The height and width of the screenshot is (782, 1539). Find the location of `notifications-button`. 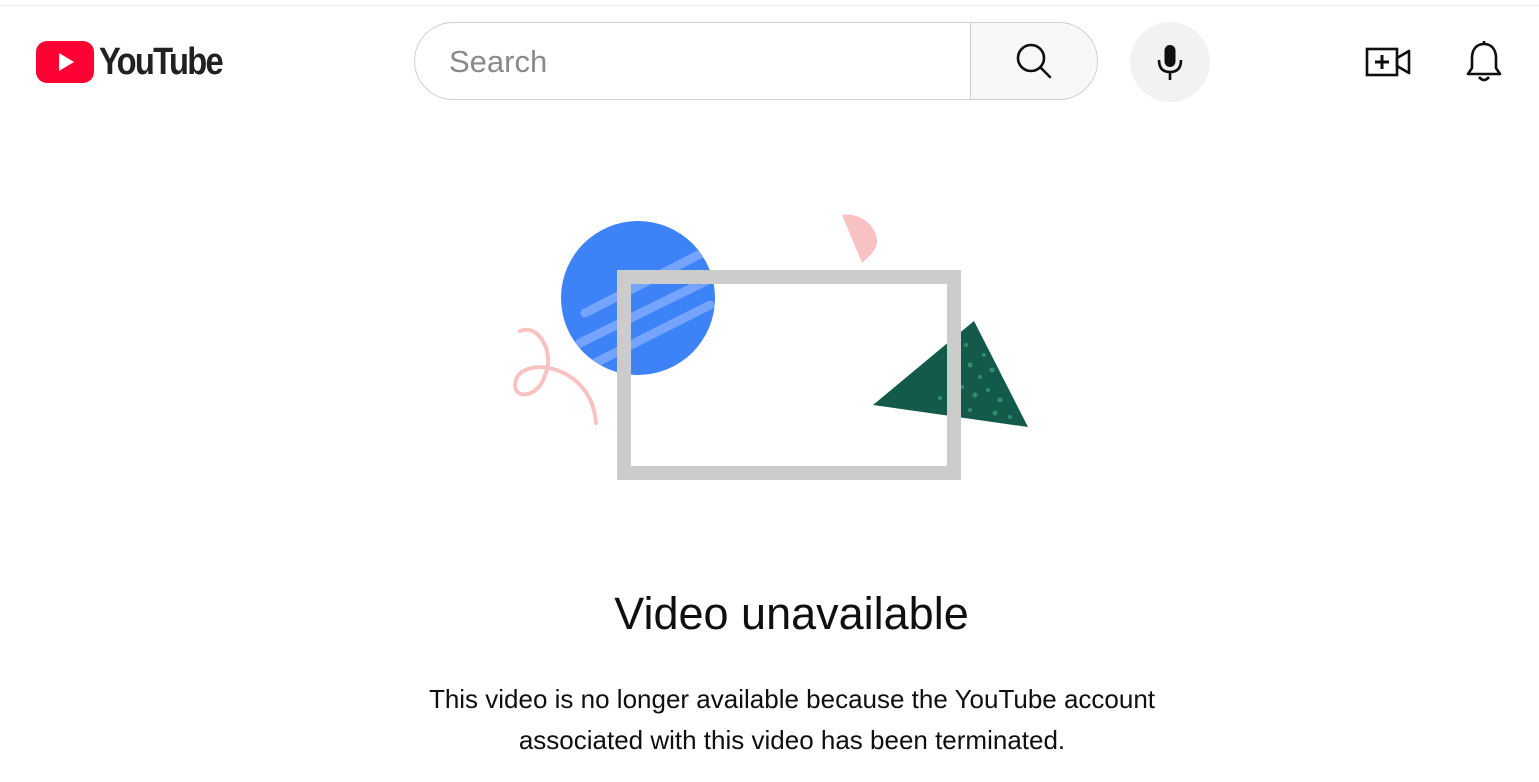

notifications-button is located at coordinates (1484, 62).